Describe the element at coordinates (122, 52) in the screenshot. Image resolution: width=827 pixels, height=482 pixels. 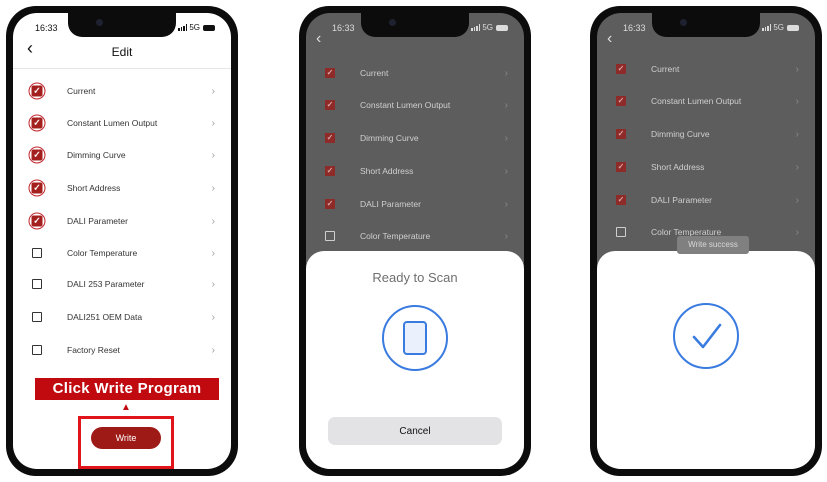
I see `page-title: Edit` at that location.